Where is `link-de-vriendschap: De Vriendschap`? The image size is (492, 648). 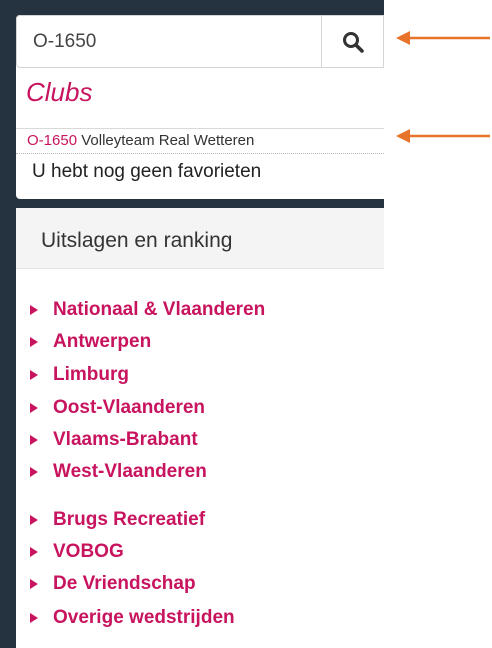
link-de-vriendschap: De Vriendschap is located at coordinates (112, 584).